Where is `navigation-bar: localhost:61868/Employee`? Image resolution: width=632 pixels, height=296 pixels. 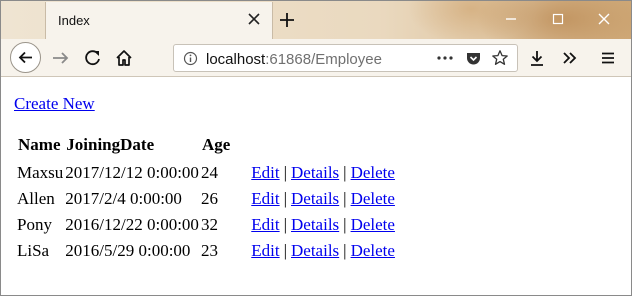
navigation-bar: localhost:61868/Employee is located at coordinates (316, 58).